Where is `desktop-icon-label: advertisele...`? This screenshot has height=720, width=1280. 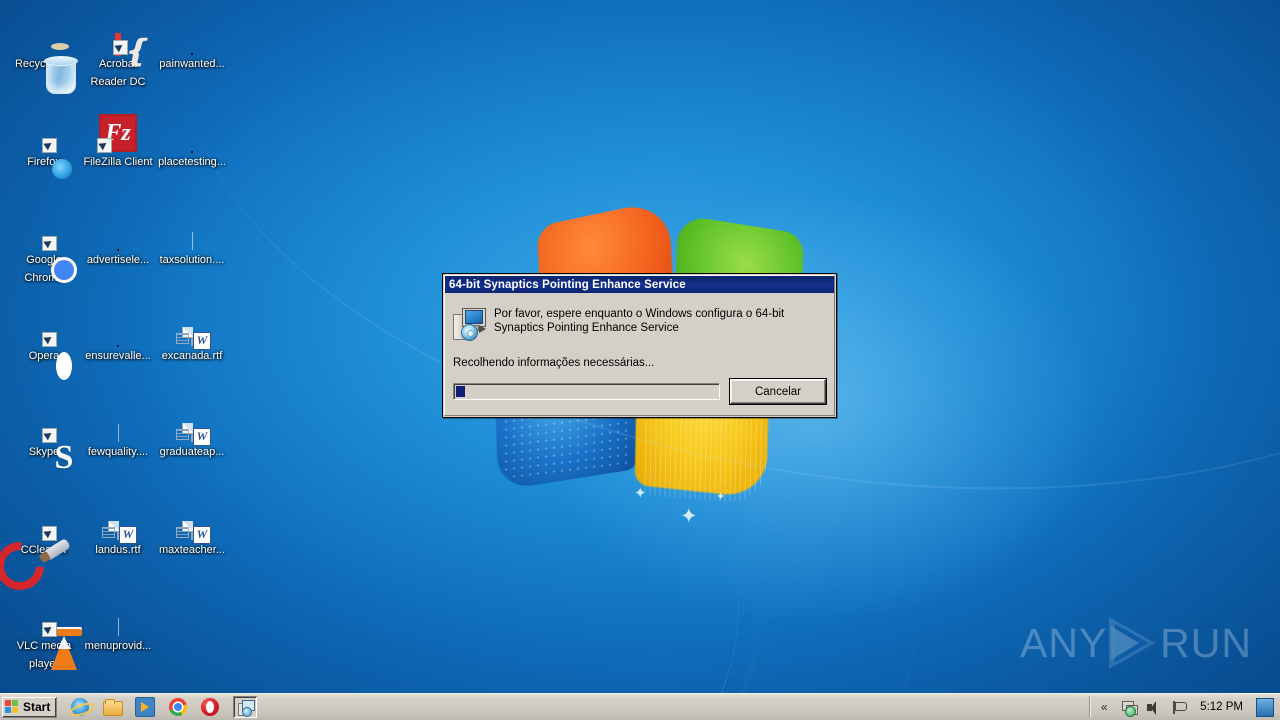 desktop-icon-label: advertisele... is located at coordinates (118, 260).